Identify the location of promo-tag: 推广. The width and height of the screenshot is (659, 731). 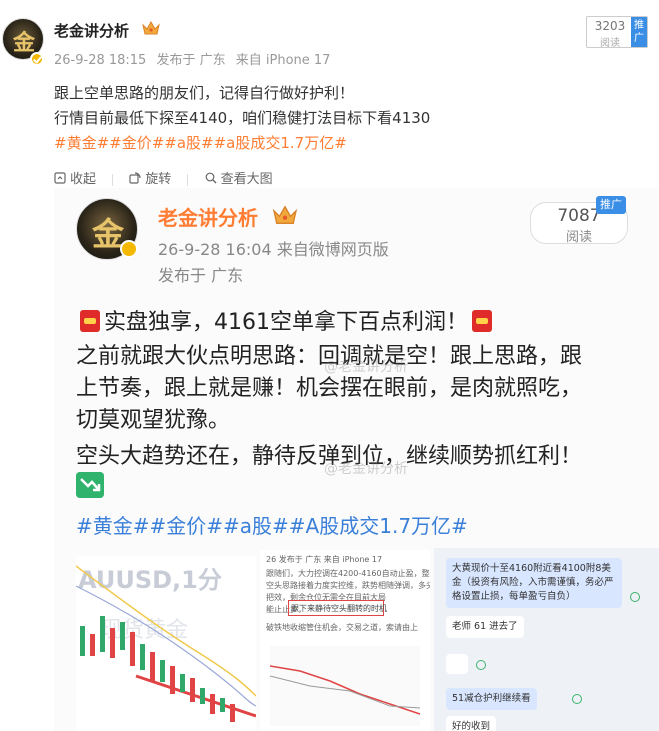
(639, 32).